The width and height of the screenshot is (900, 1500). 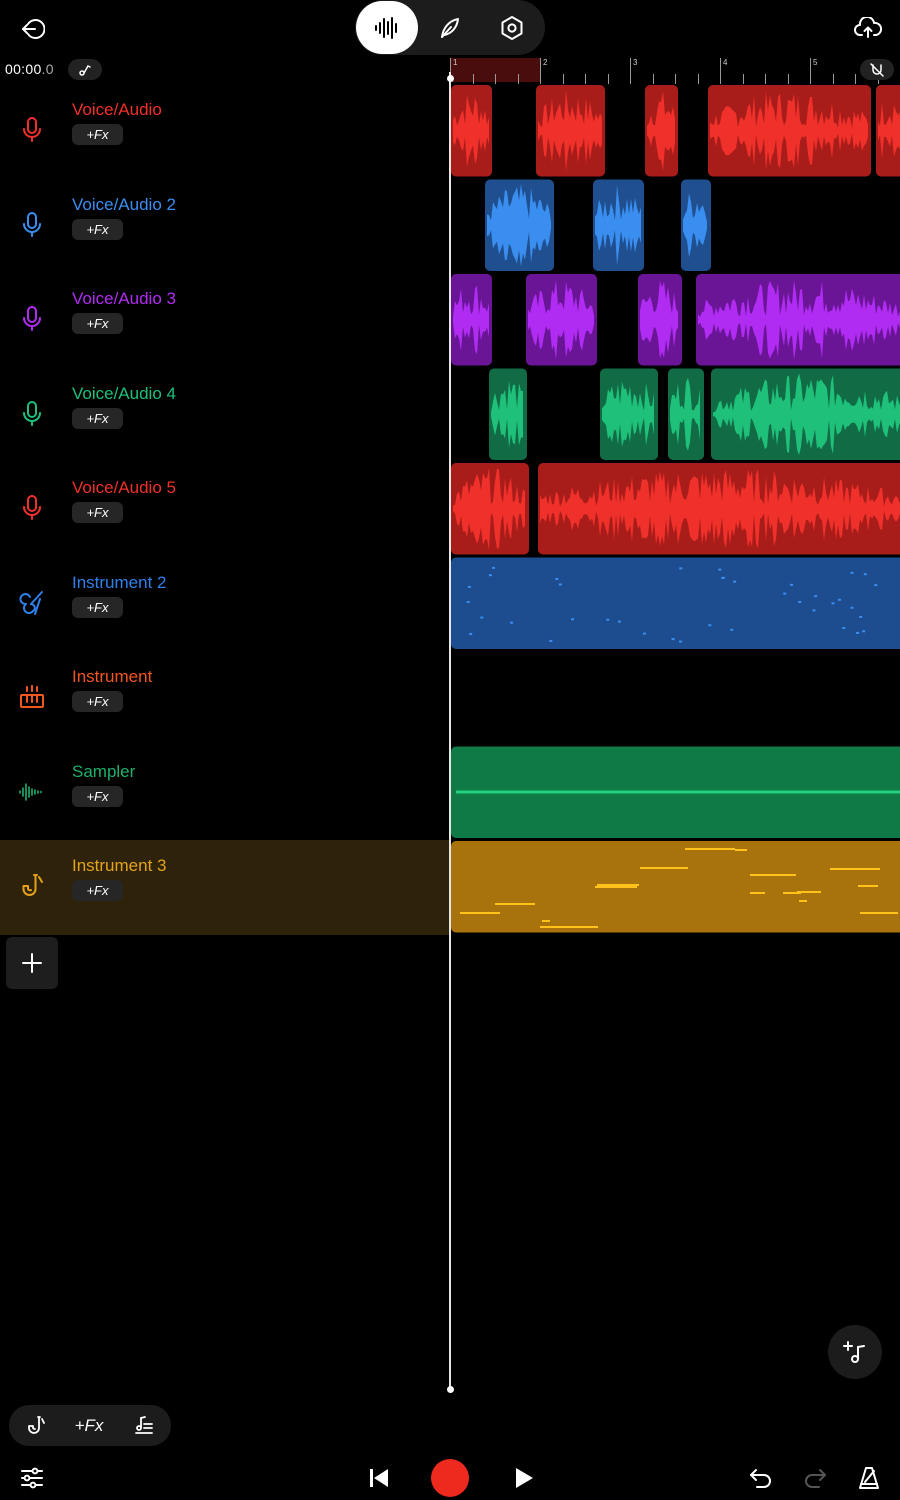 I want to click on cloud-upload-icon, so click(x=868, y=27).